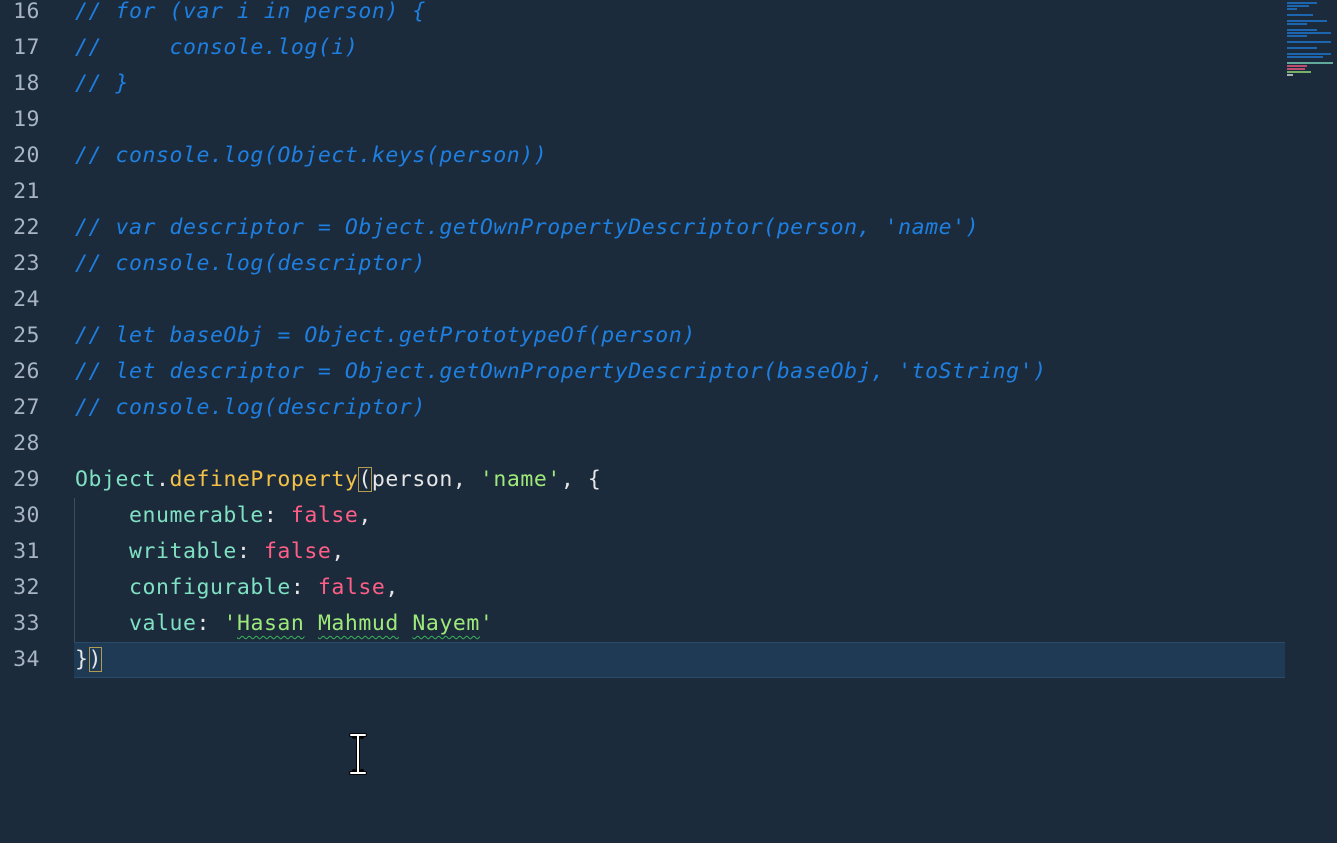 The height and width of the screenshot is (843, 1337). I want to click on line-number: 25, so click(26, 335).